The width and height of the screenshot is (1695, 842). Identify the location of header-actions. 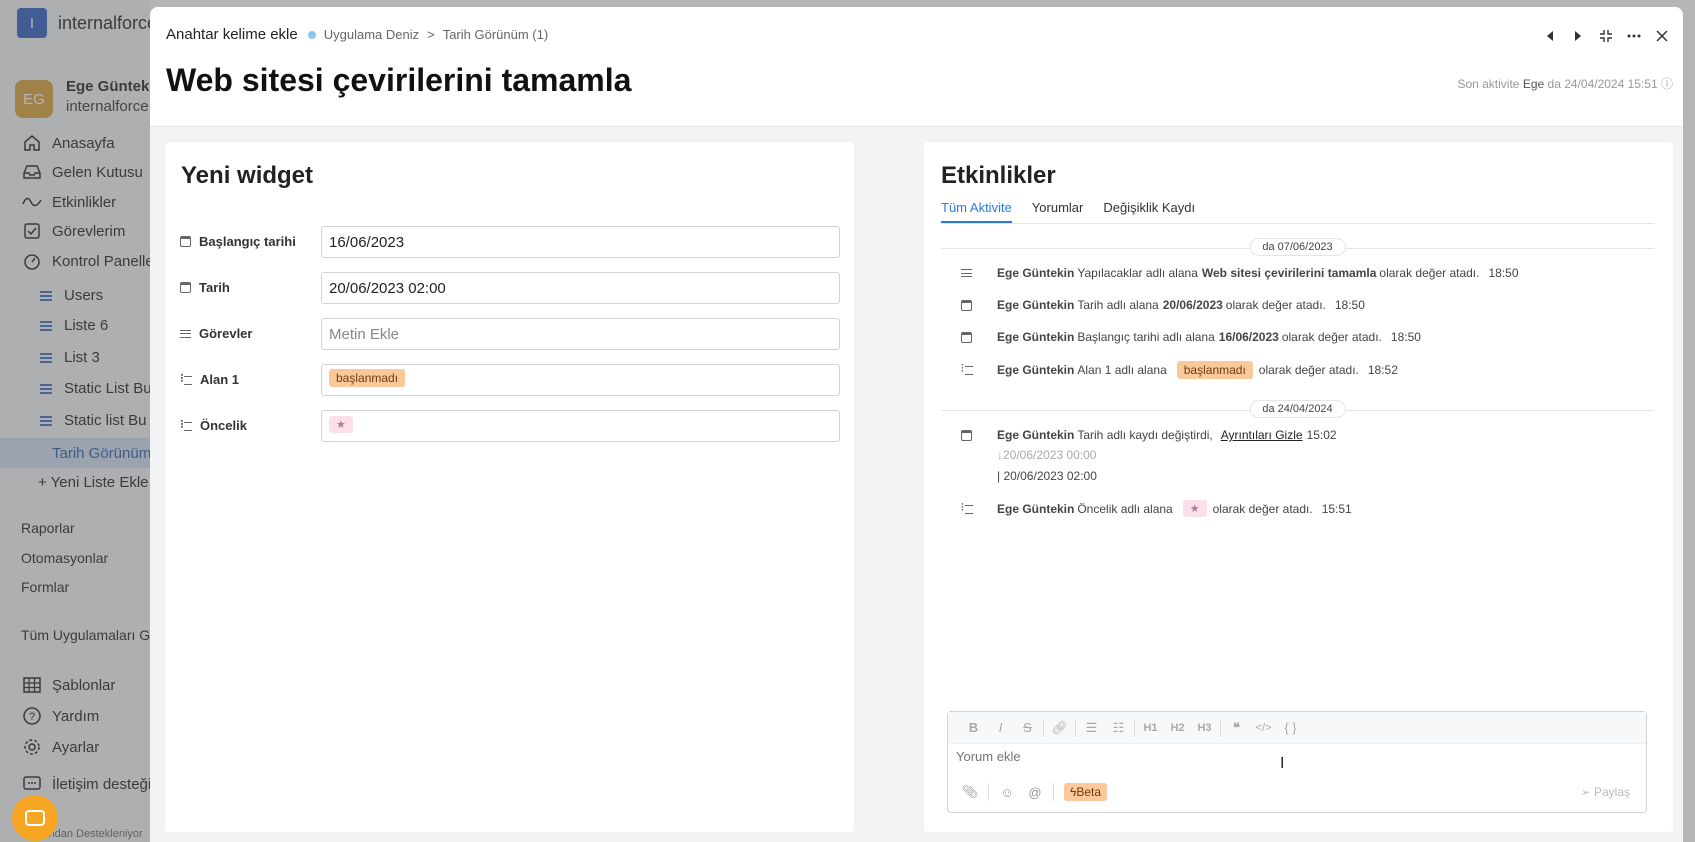
(1606, 36).